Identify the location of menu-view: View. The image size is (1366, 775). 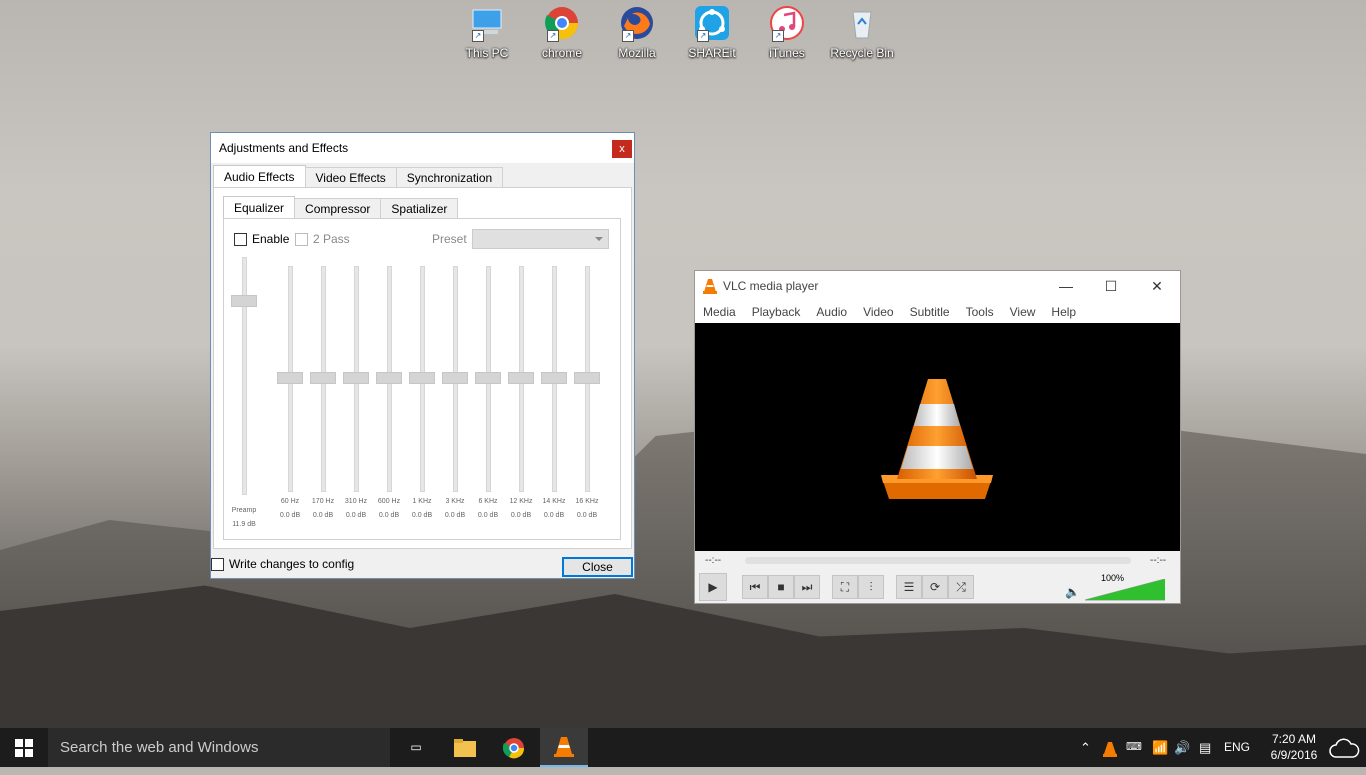
(1023, 312).